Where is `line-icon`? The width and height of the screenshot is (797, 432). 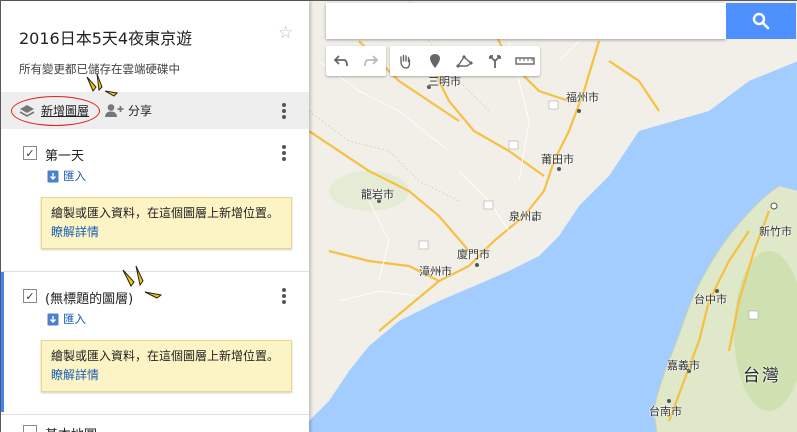
line-icon is located at coordinates (464, 61).